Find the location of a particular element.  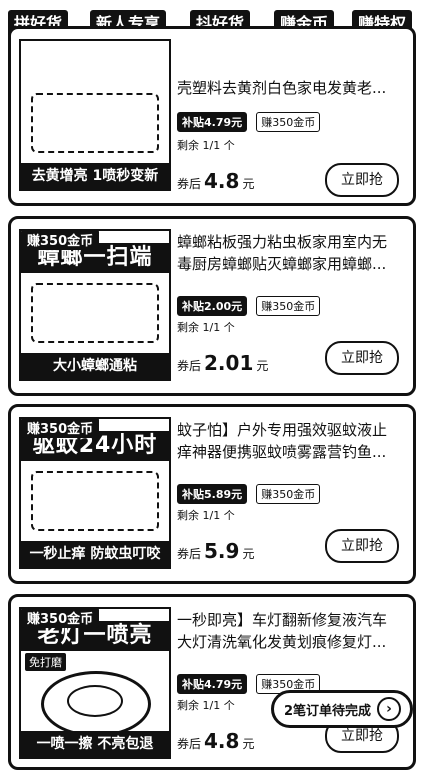

product-image-caption: 一秒止痒 防蚊虫叮咬 is located at coordinates (95, 554).